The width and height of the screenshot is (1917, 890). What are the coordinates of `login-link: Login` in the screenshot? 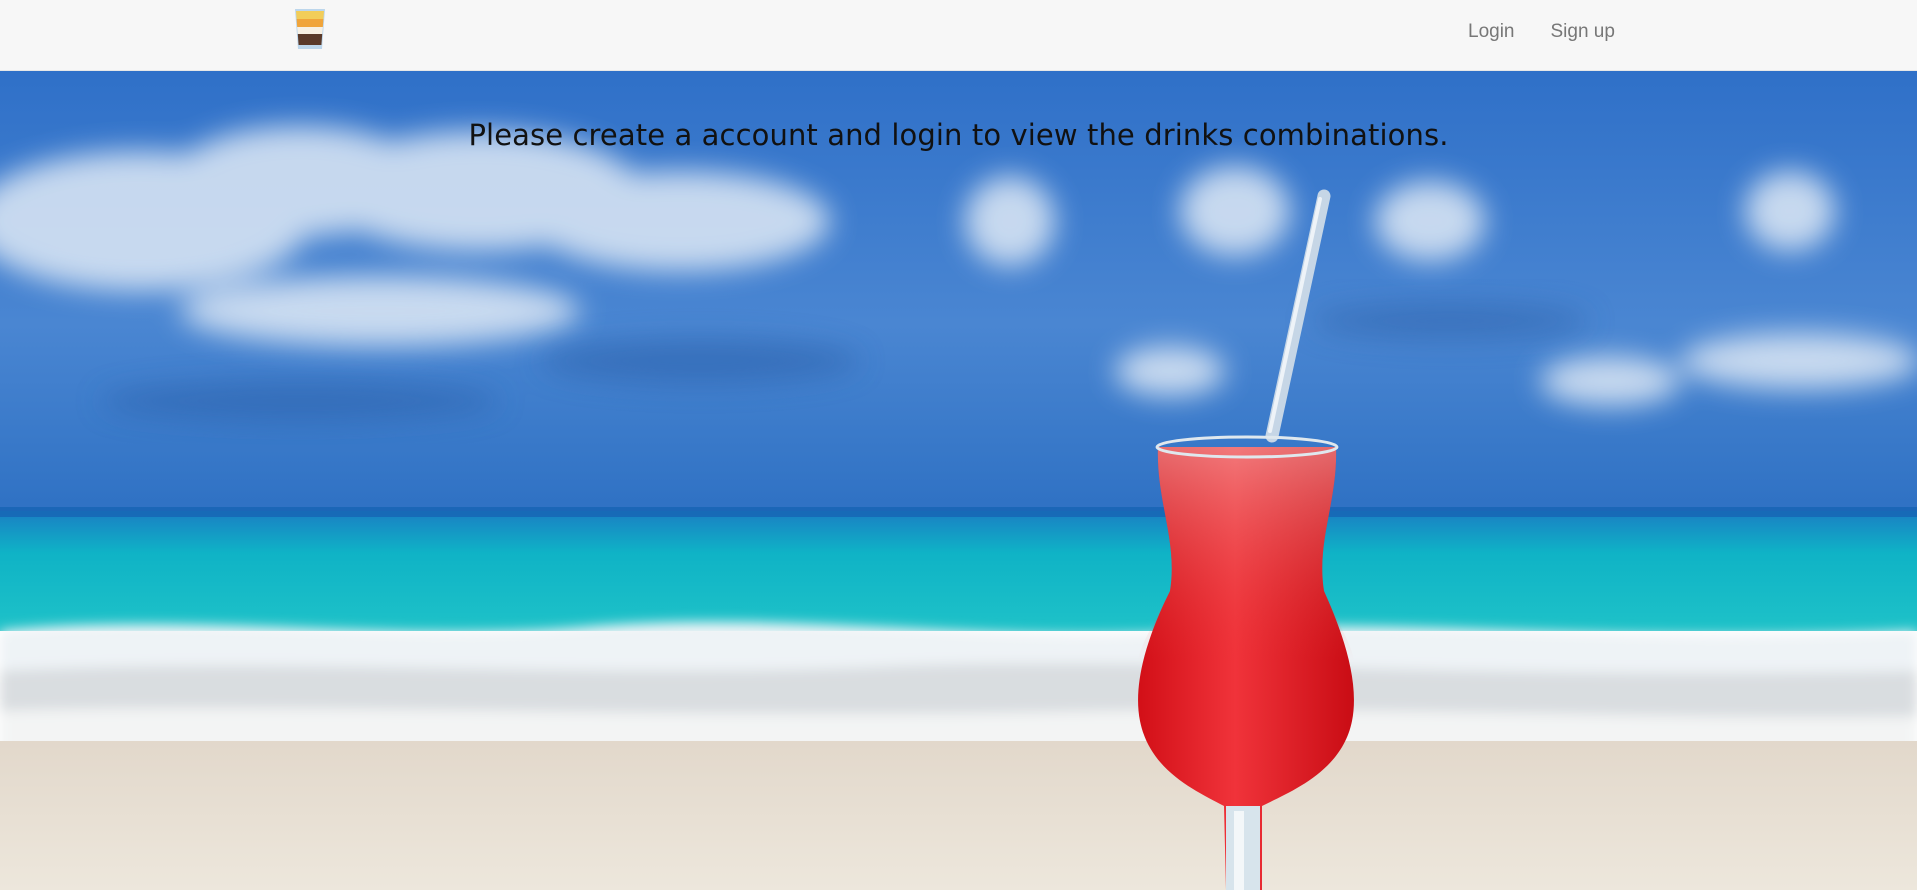 It's located at (1491, 32).